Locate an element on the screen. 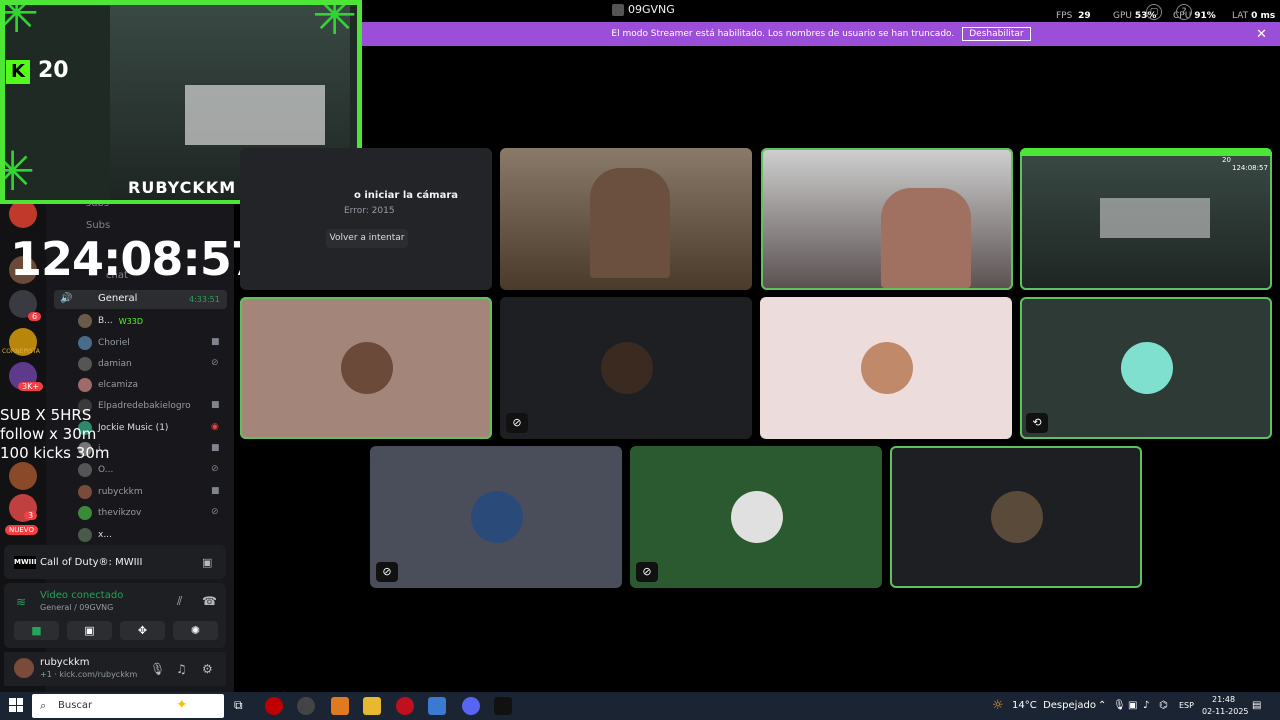  lat-label: LAT is located at coordinates (1240, 16).